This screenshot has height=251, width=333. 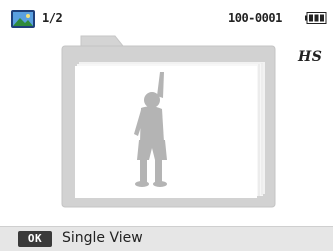 What do you see at coordinates (166, 238) in the screenshot?
I see `bottom-bar: OK Single View` at bounding box center [166, 238].